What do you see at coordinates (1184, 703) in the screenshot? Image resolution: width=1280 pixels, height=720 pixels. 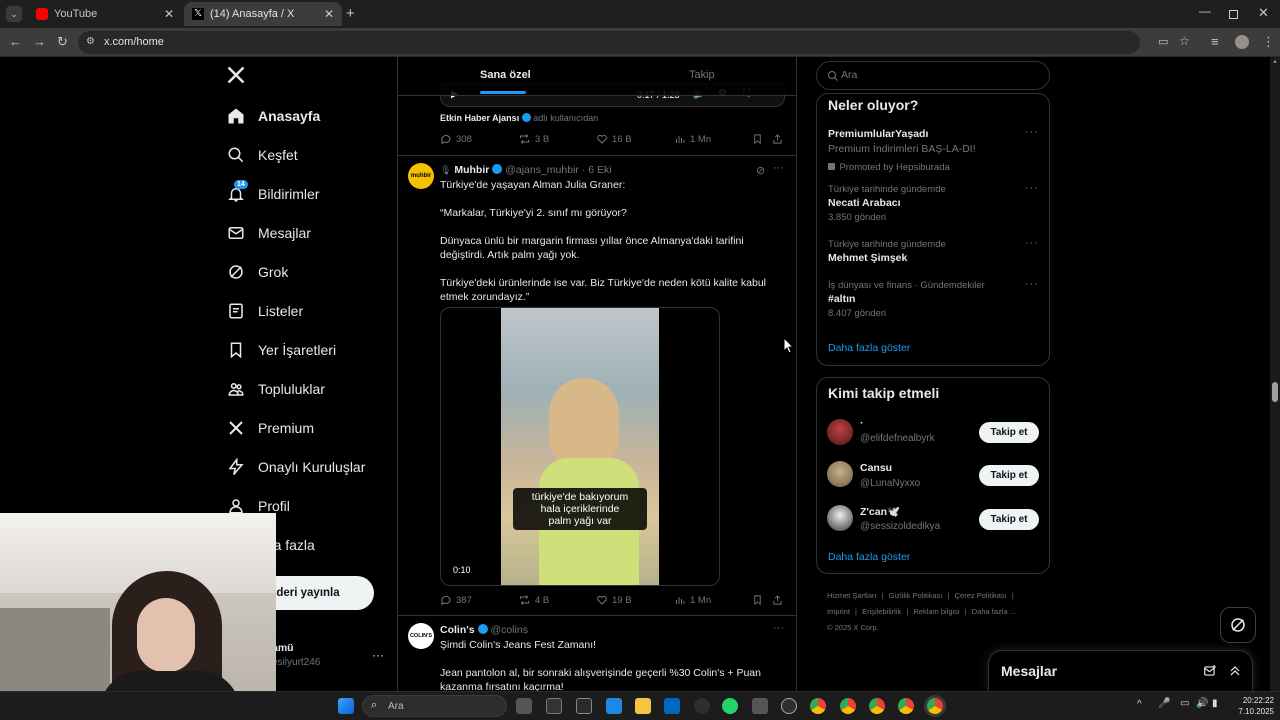 I see `display-icon: ▭` at bounding box center [1184, 703].